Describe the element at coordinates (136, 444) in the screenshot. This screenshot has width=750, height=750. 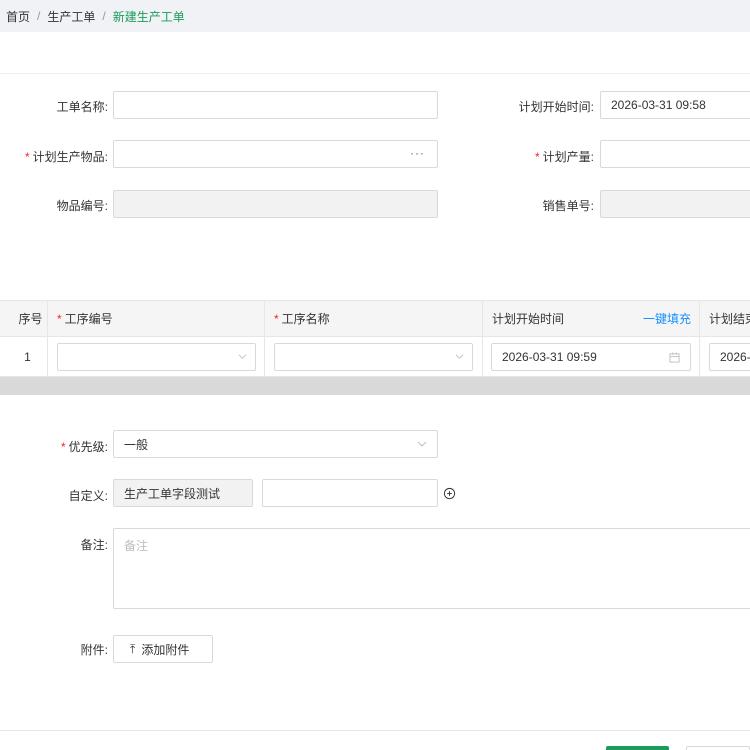
I see `priority-value: 一般` at that location.